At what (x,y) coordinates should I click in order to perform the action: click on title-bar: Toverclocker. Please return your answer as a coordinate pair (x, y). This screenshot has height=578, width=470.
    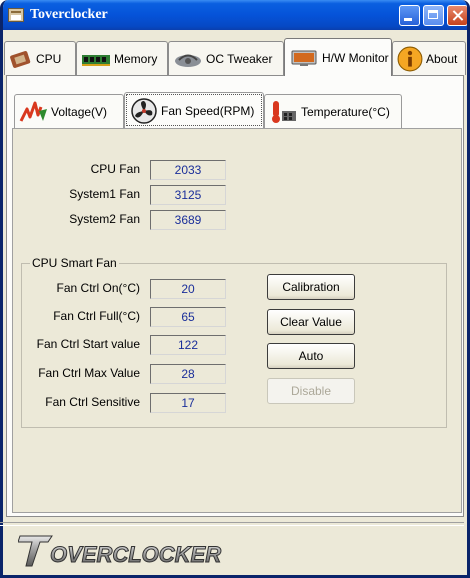
    Looking at the image, I should click on (235, 15).